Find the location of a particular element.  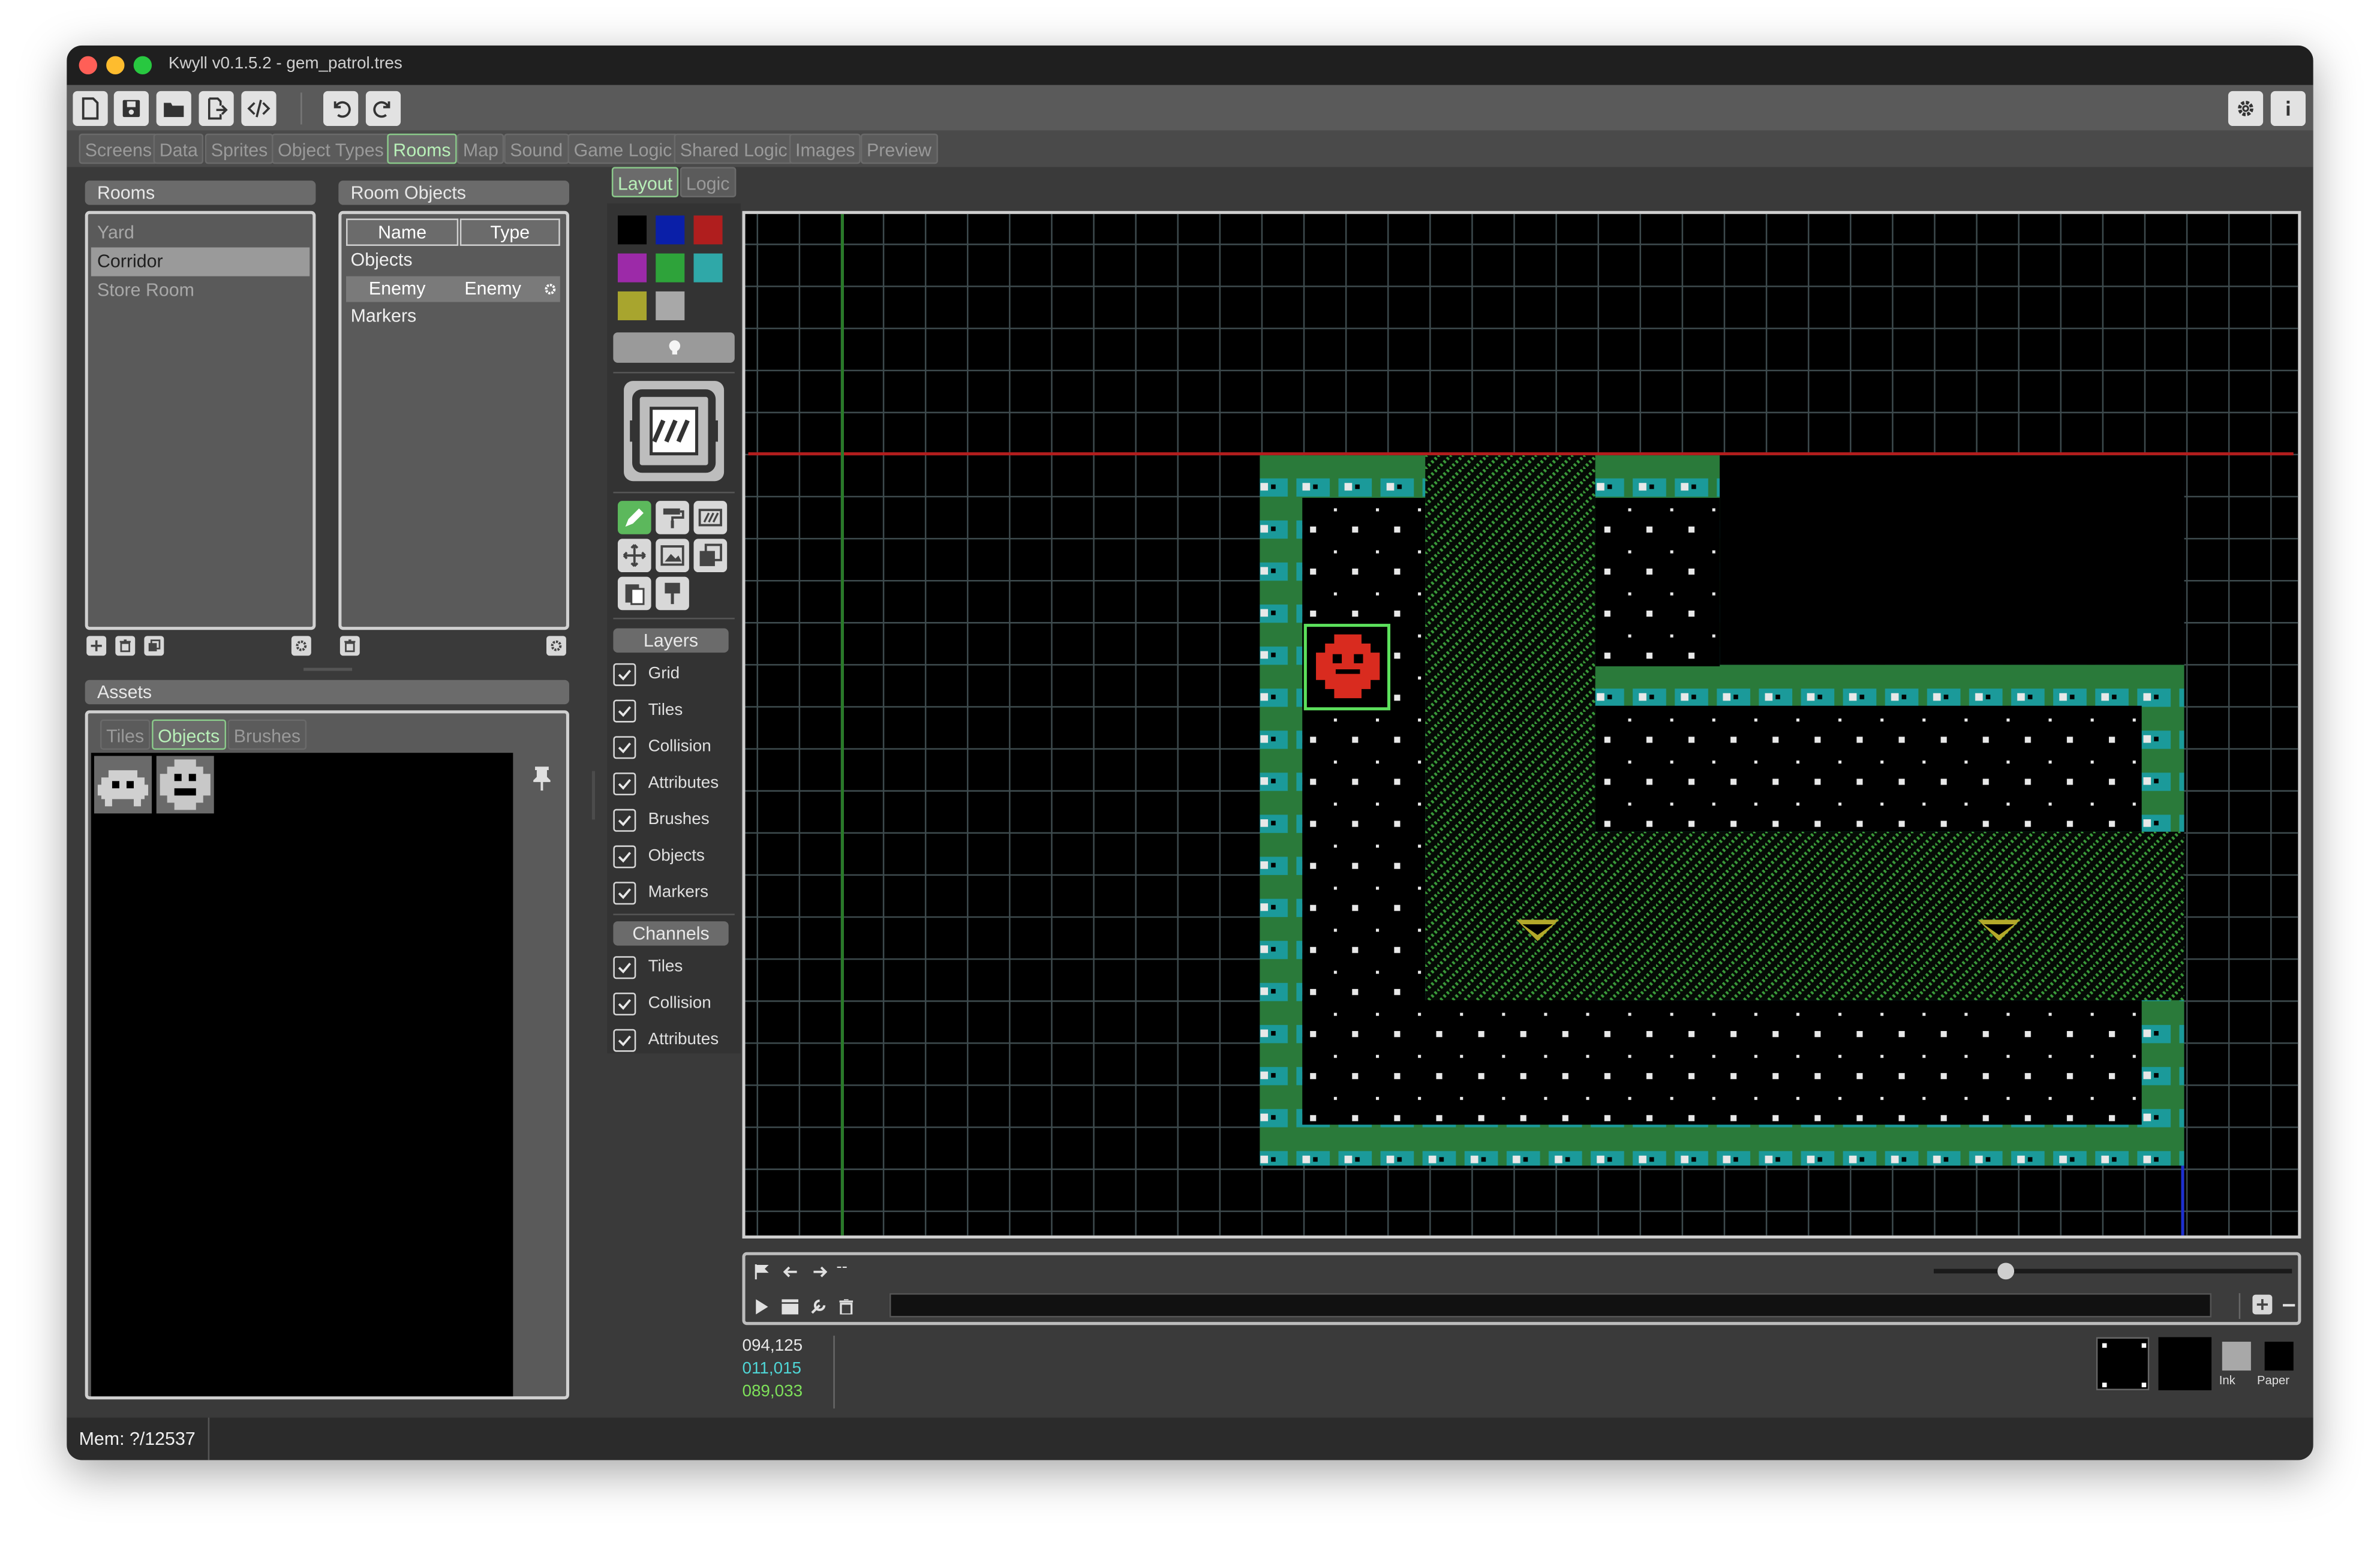

tab-layout: Layout is located at coordinates (645, 182).